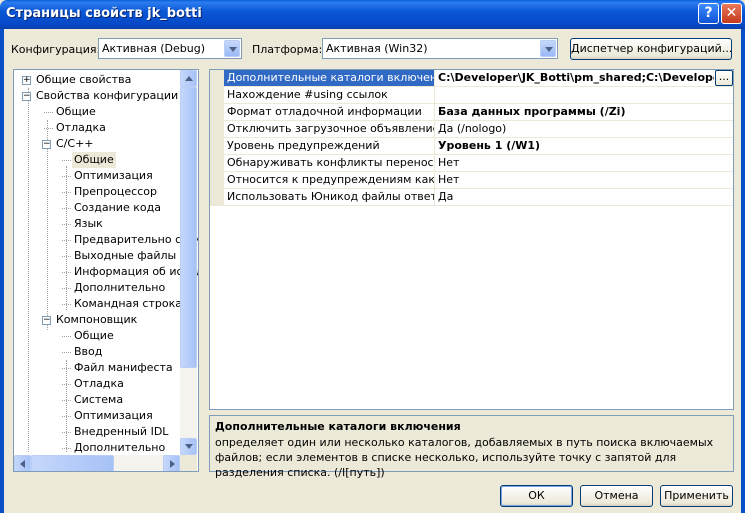 The height and width of the screenshot is (513, 745). I want to click on tree-item: Язык, so click(88, 224).